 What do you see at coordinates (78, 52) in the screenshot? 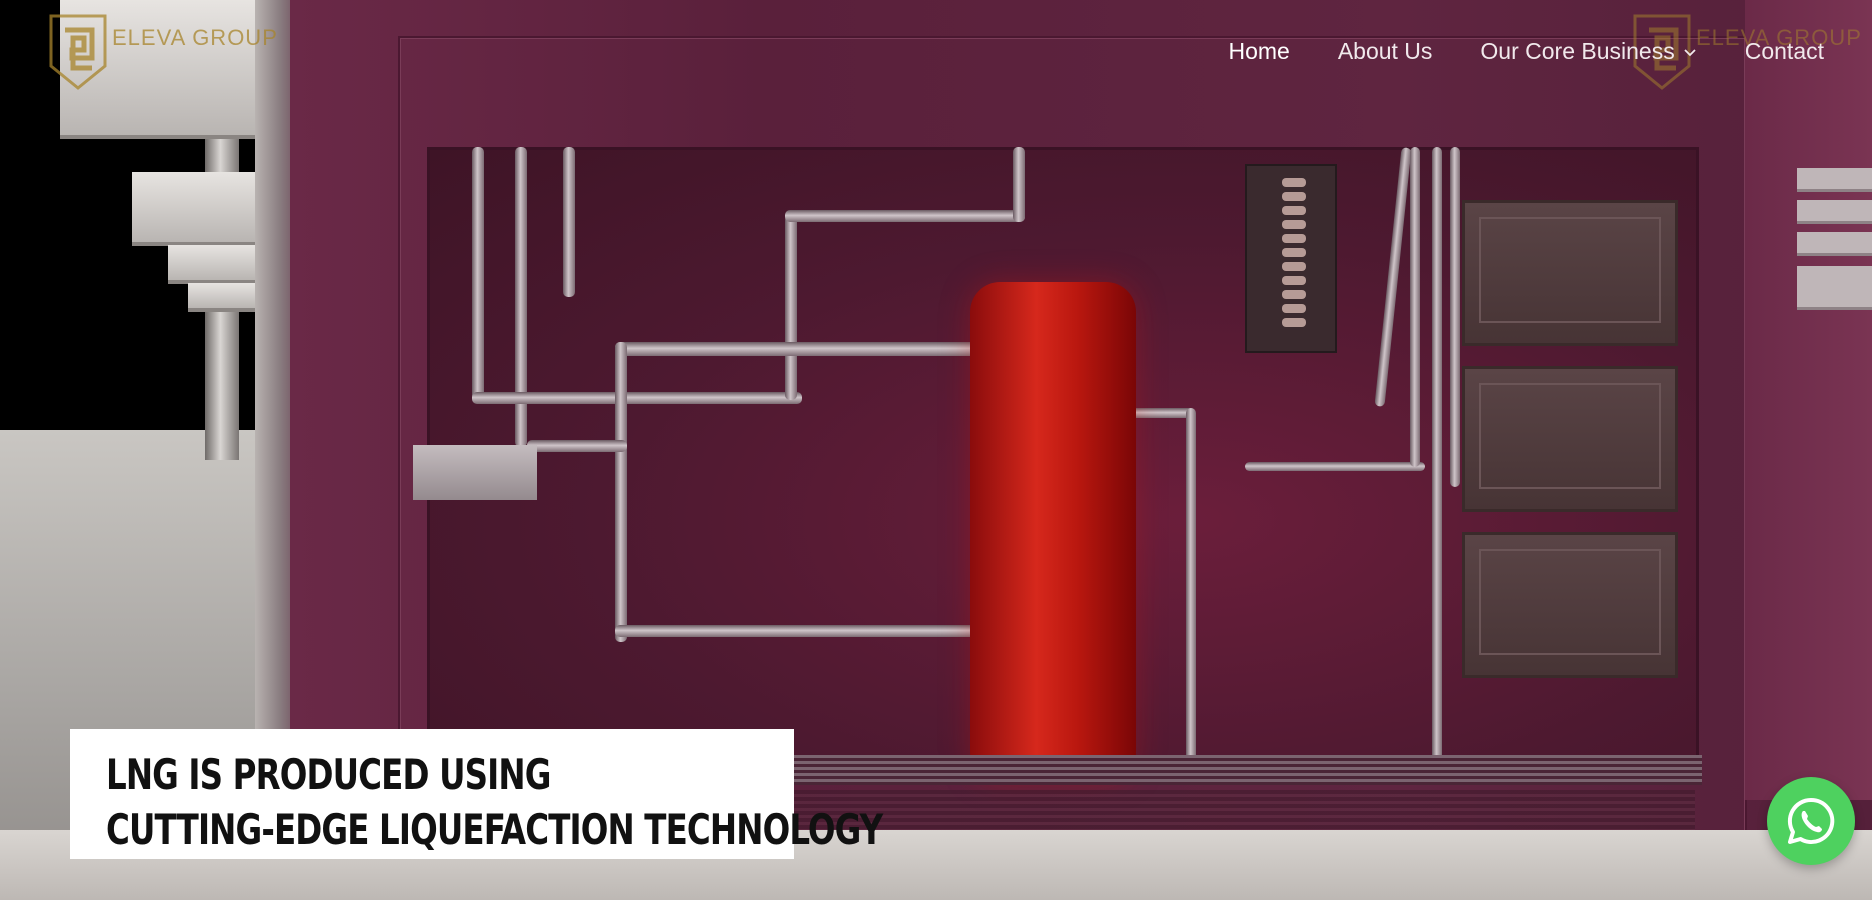
I see `eleva-shield-logo-icon` at bounding box center [78, 52].